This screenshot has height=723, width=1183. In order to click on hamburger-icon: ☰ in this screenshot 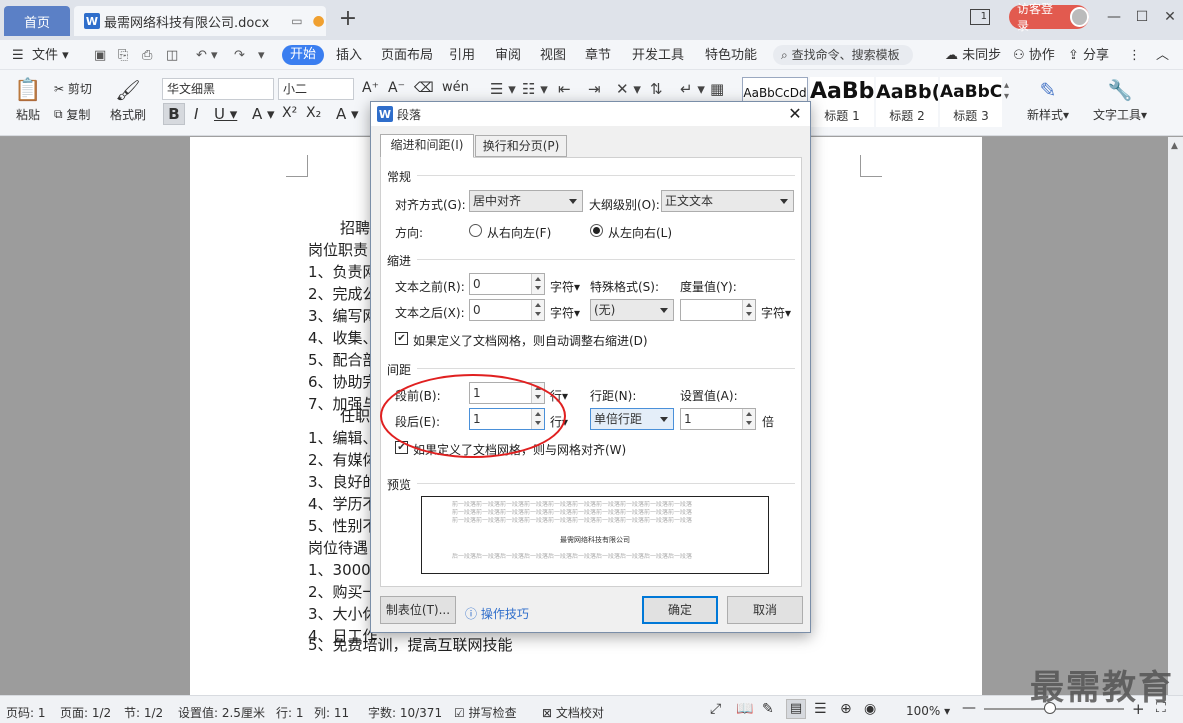, I will do `click(18, 56)`.